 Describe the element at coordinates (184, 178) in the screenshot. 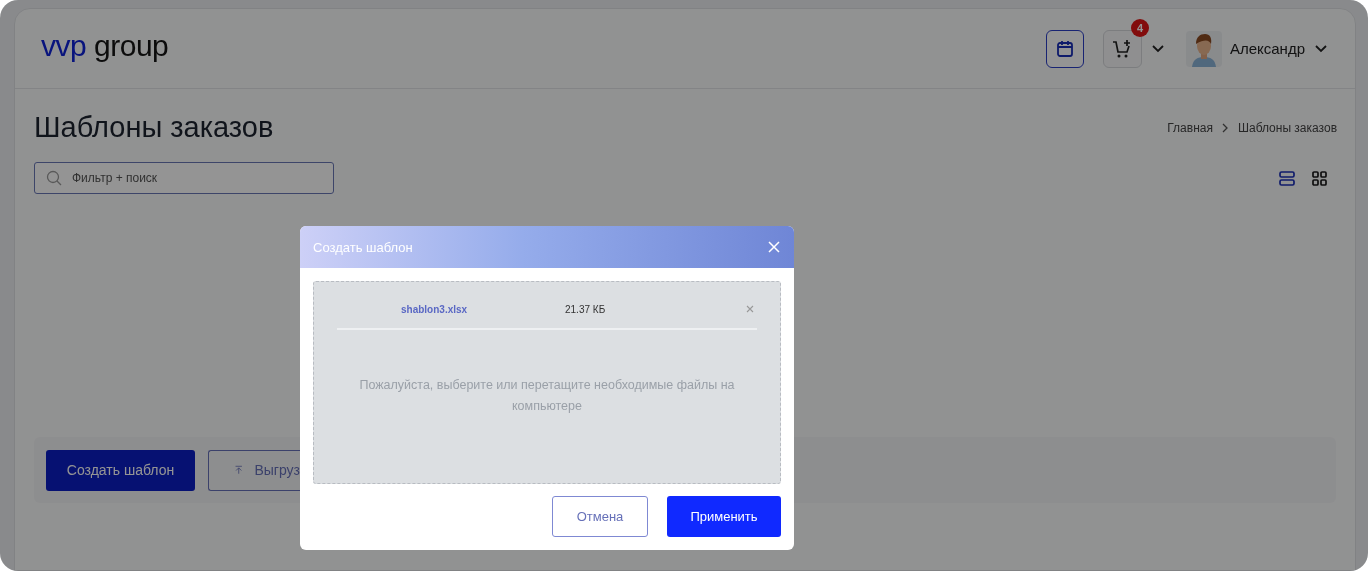

I see `search-field: Фильтр + поиск` at that location.